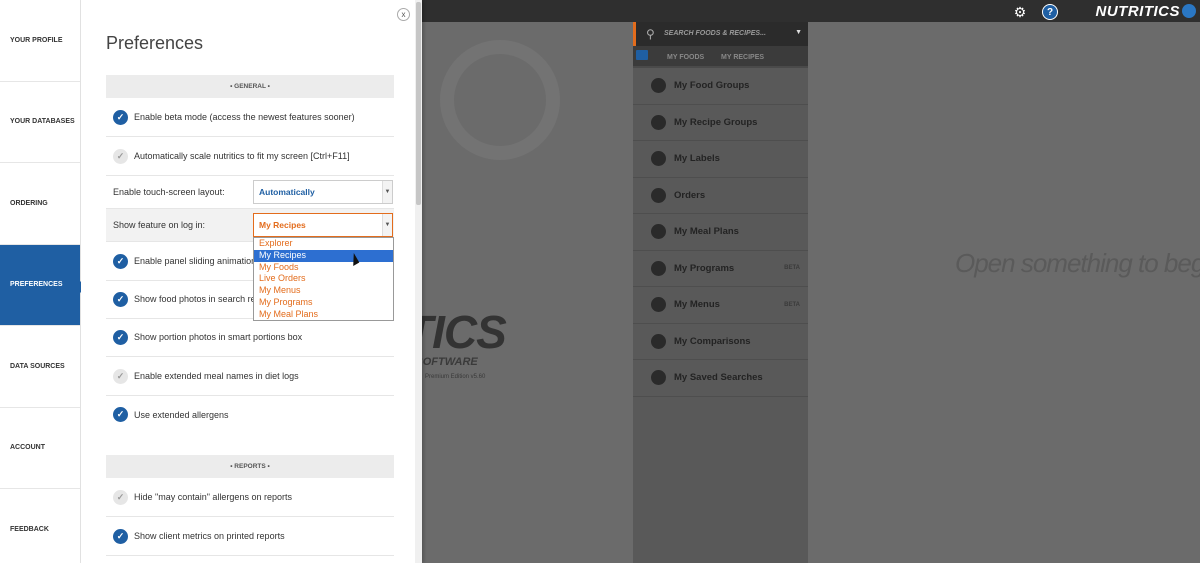 The height and width of the screenshot is (563, 1200). I want to click on close-button: x, so click(403, 14).